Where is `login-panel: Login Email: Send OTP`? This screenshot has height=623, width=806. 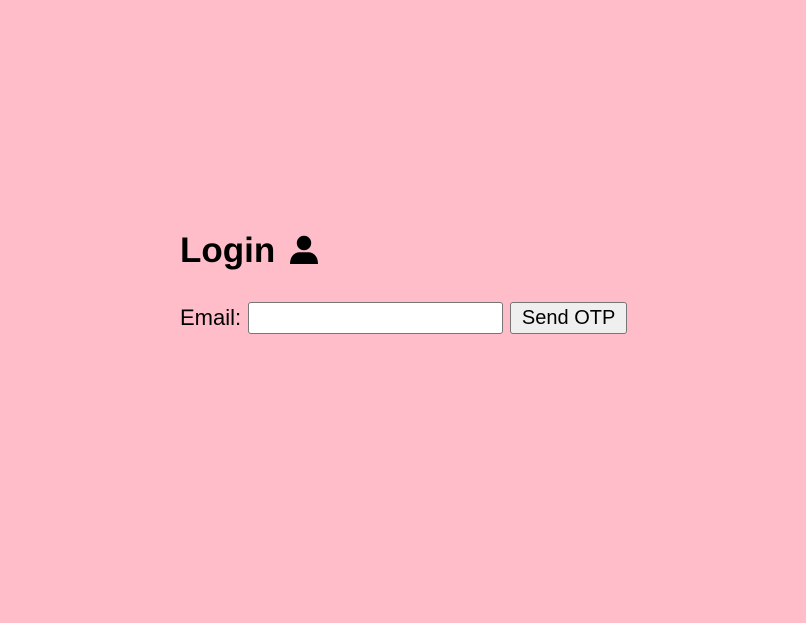
login-panel: Login Email: Send OTP is located at coordinates (404, 281).